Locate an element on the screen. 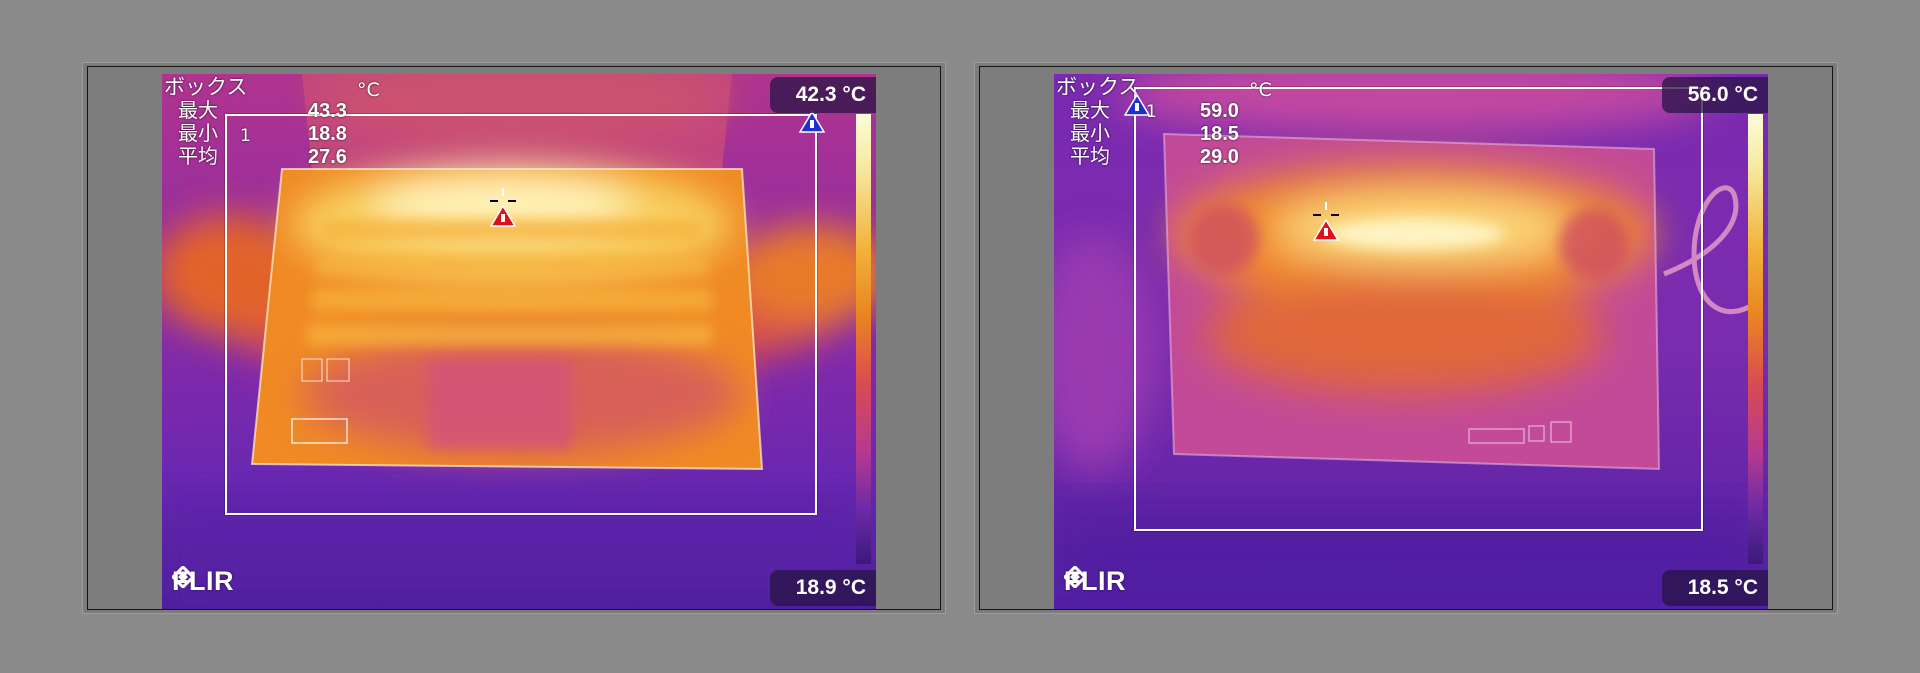 This screenshot has width=1920, height=673. stat-value-max: 43.3 is located at coordinates (327, 111).